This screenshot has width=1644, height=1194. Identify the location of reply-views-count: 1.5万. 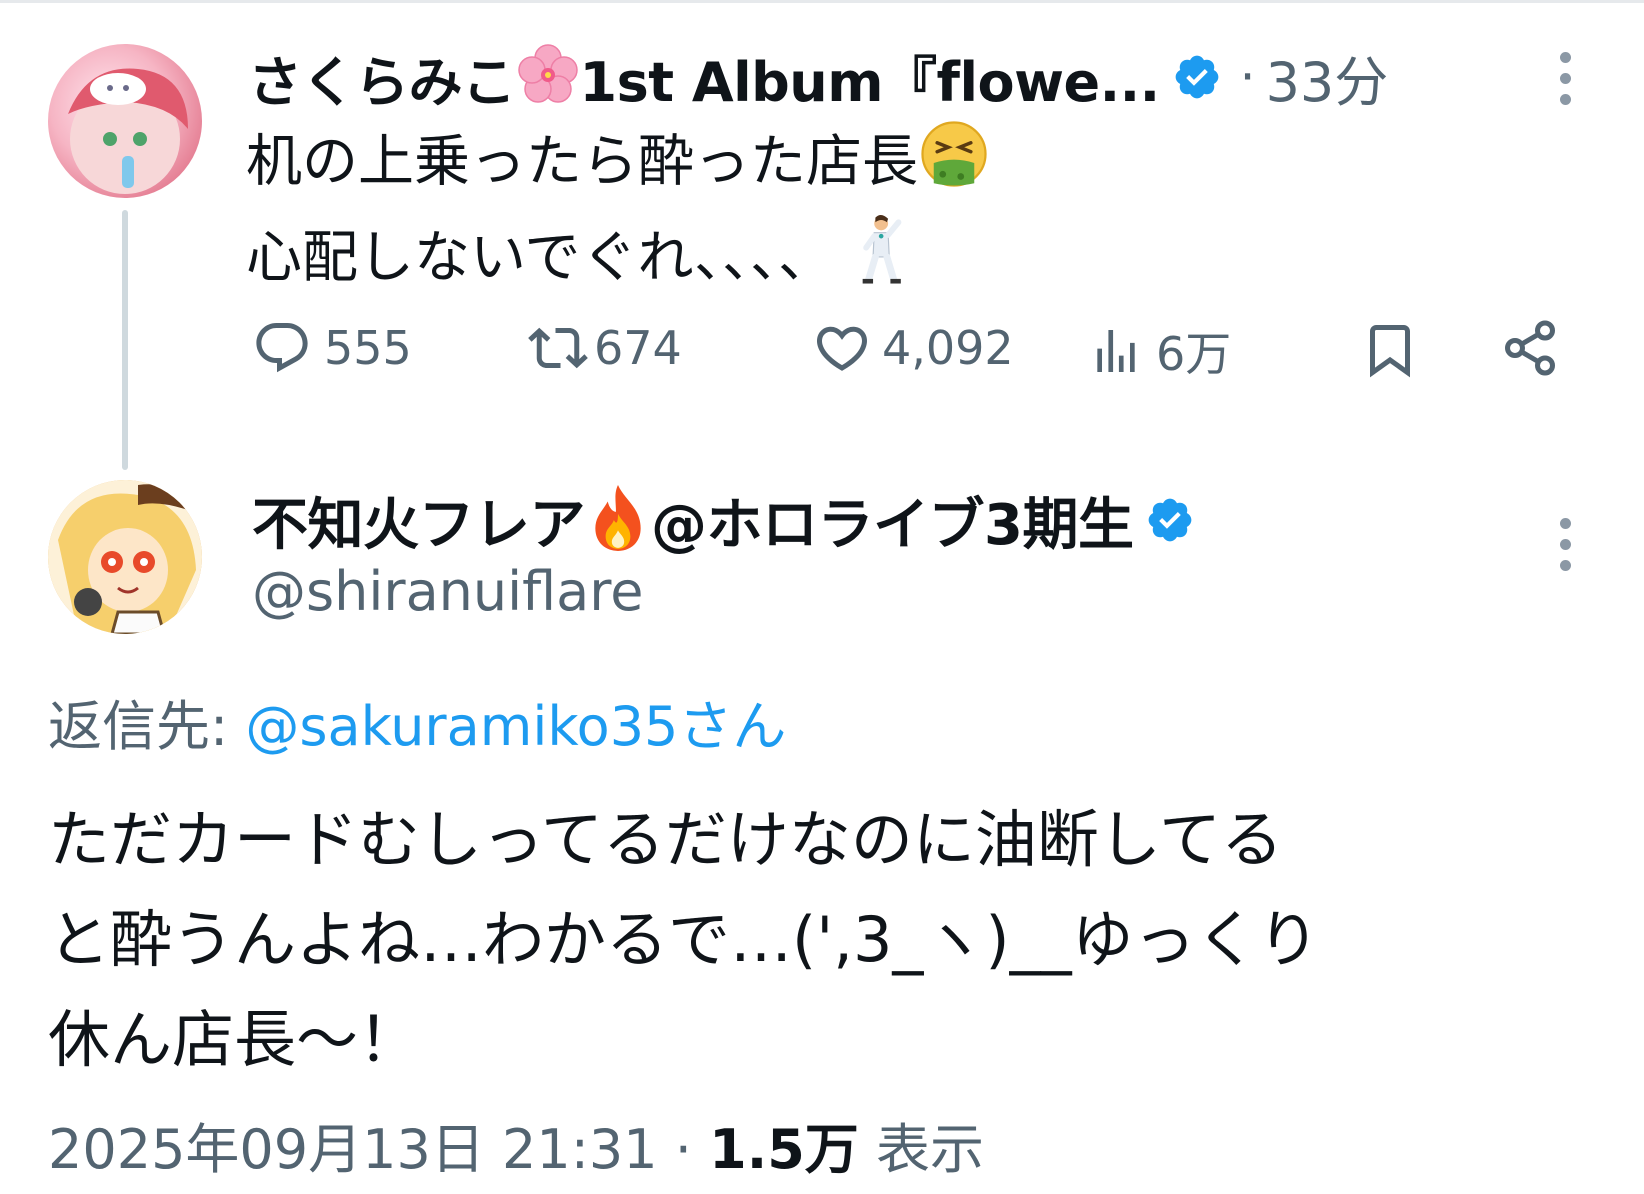
(784, 1149).